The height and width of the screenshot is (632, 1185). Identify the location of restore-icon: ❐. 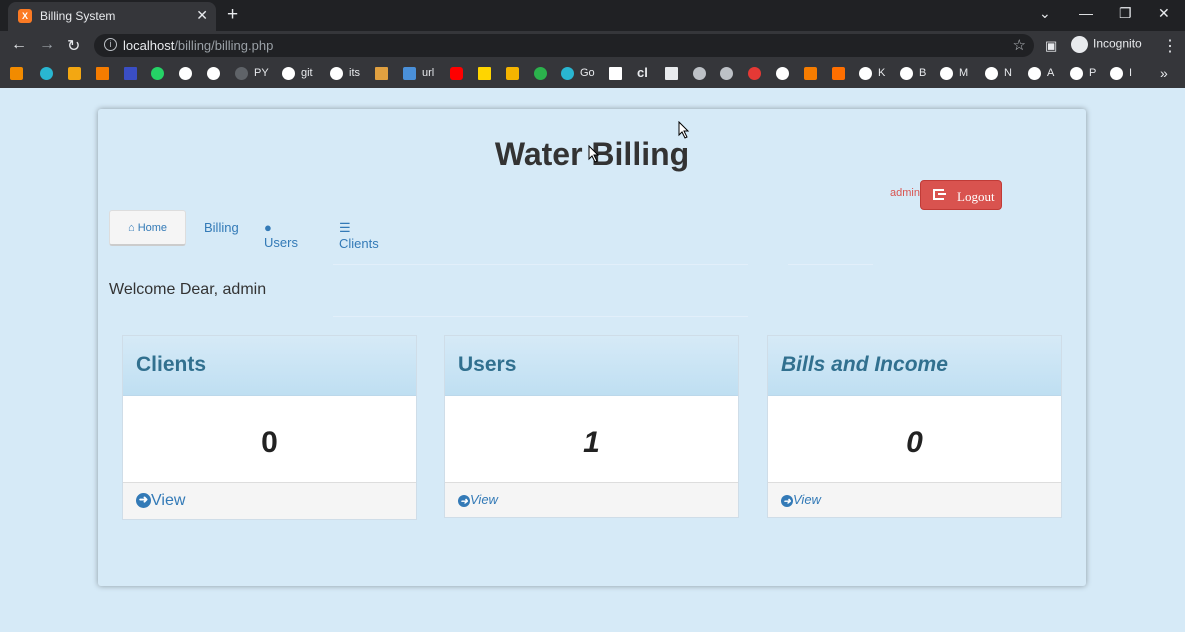
(1125, 13).